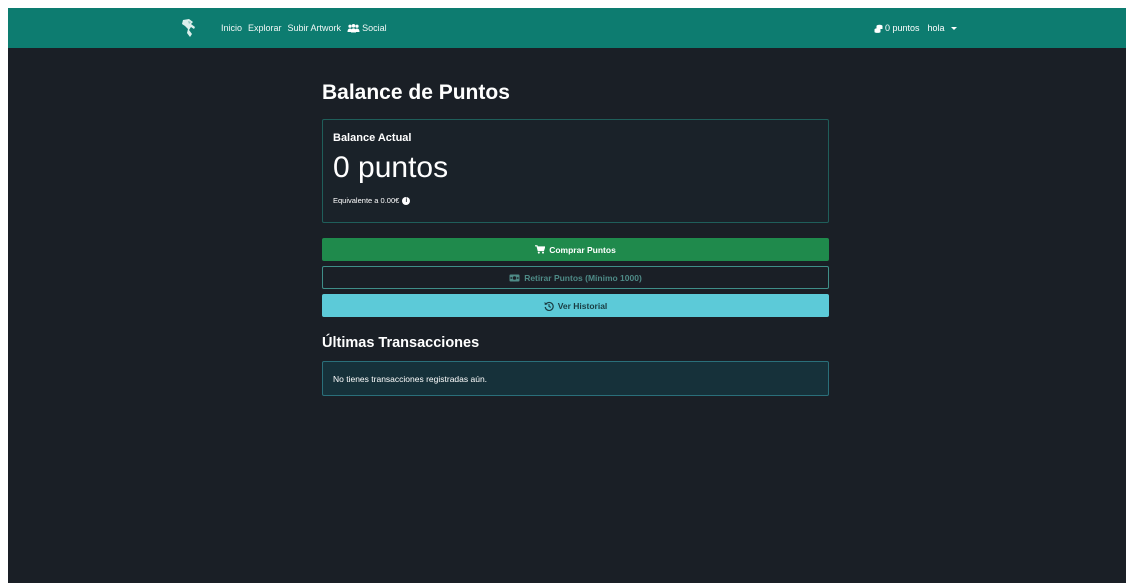  Describe the element at coordinates (953, 28) in the screenshot. I see `caret-down-icon` at that location.